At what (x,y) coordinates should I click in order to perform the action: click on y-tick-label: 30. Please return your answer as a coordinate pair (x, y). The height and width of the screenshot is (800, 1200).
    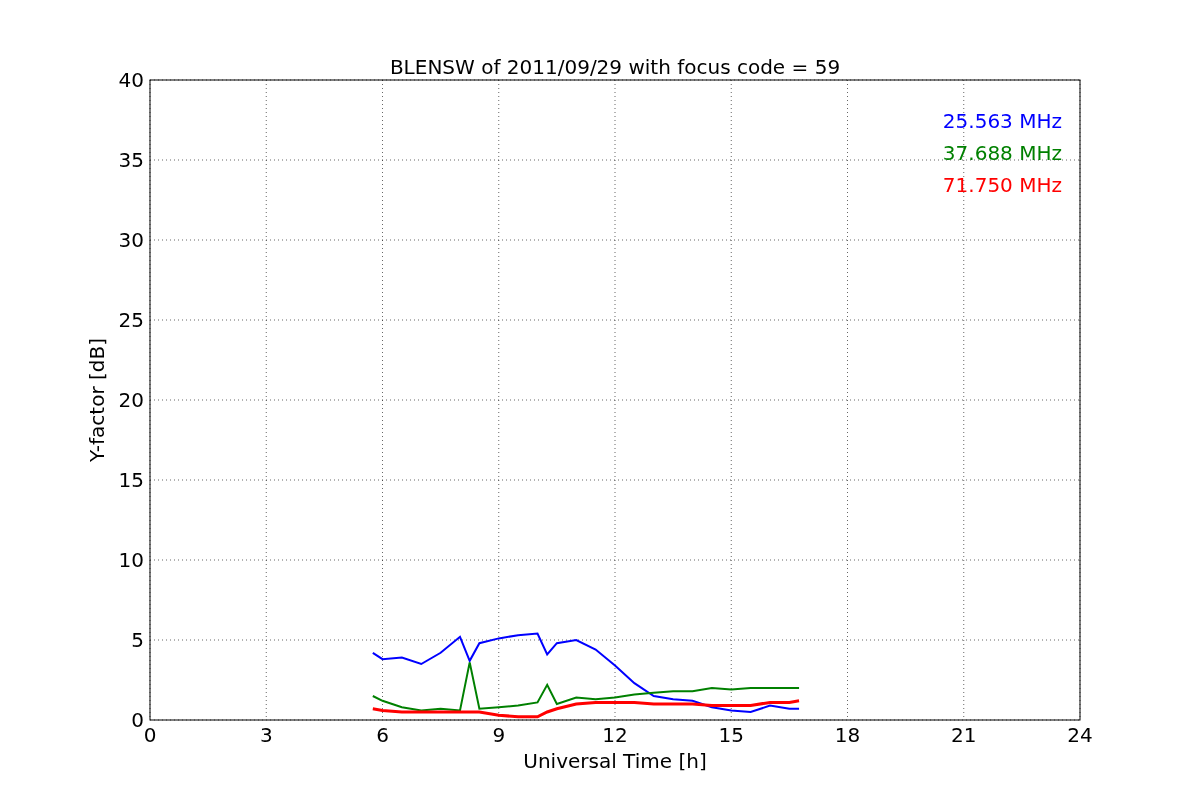
    Looking at the image, I should click on (131, 240).